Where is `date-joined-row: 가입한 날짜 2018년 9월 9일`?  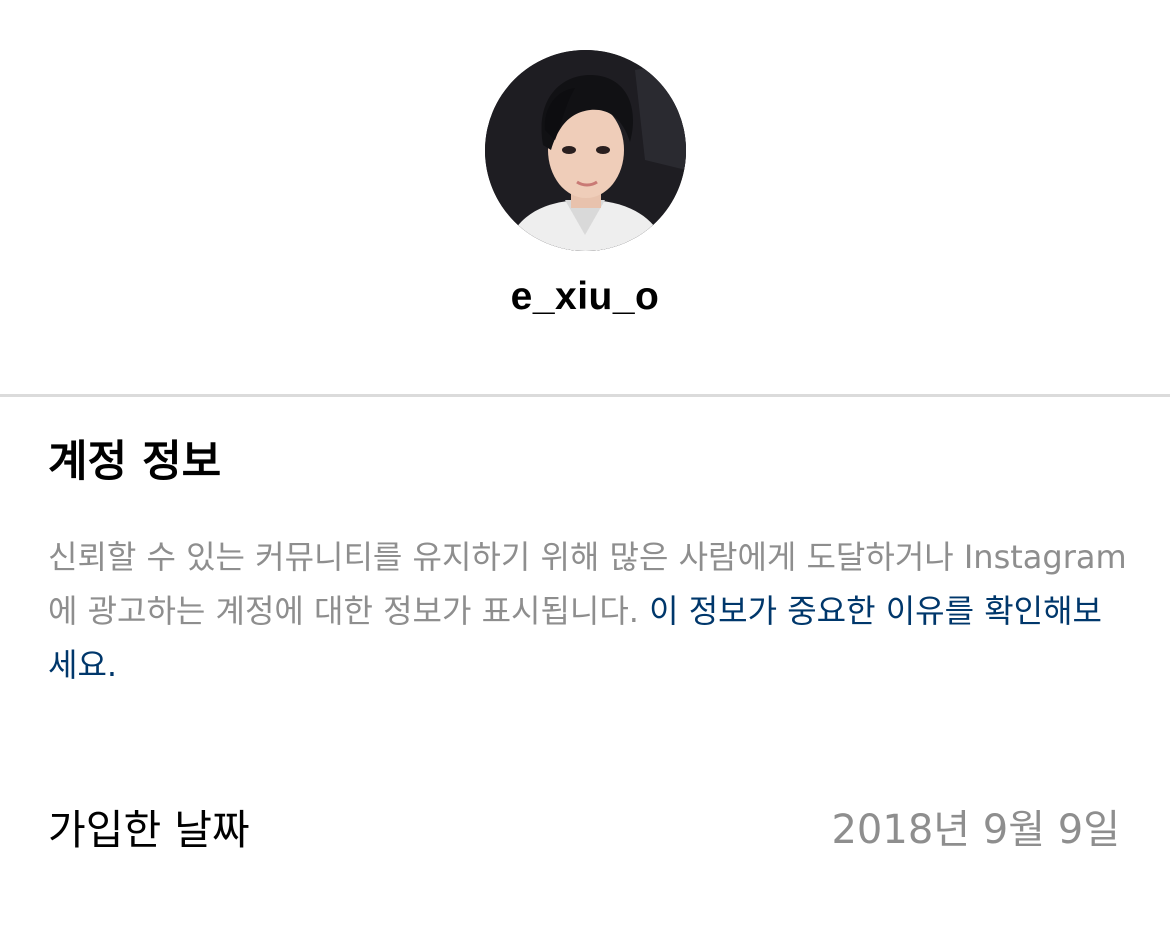
date-joined-row: 가입한 날짜 2018년 9월 9일 is located at coordinates (584, 830).